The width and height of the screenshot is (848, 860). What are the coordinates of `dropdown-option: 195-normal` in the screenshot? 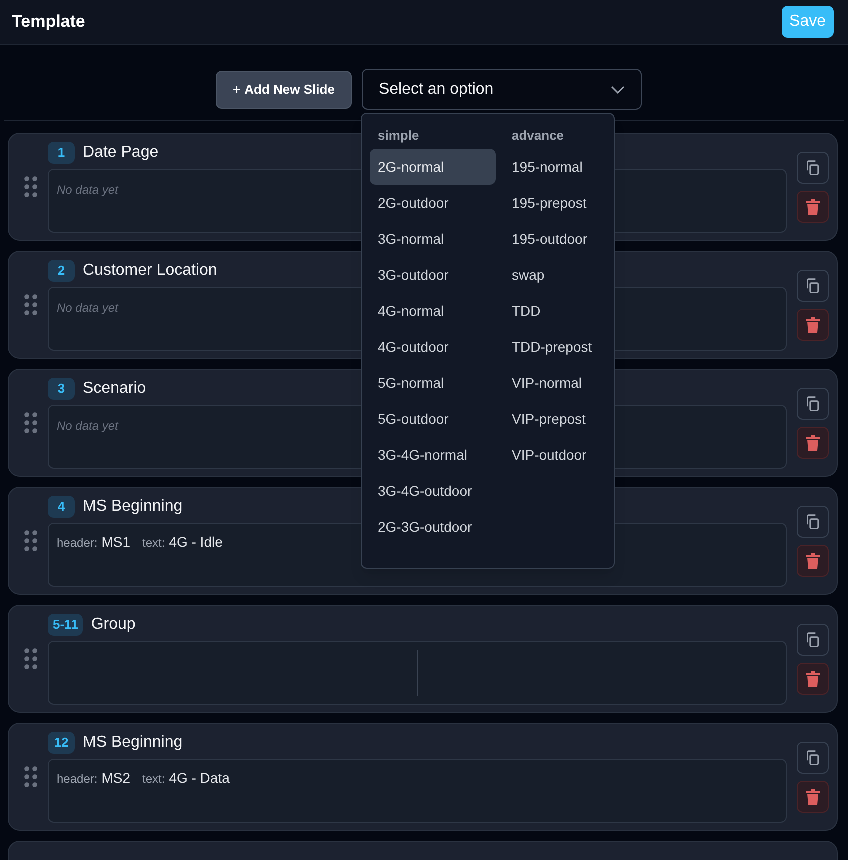 It's located at (555, 167).